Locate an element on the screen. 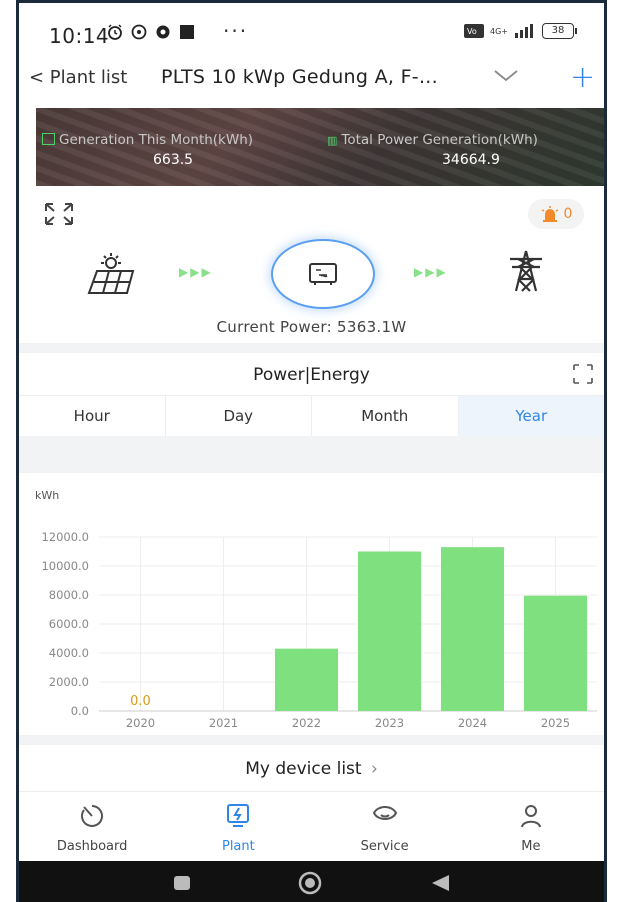  right-margin is located at coordinates (614, 451).